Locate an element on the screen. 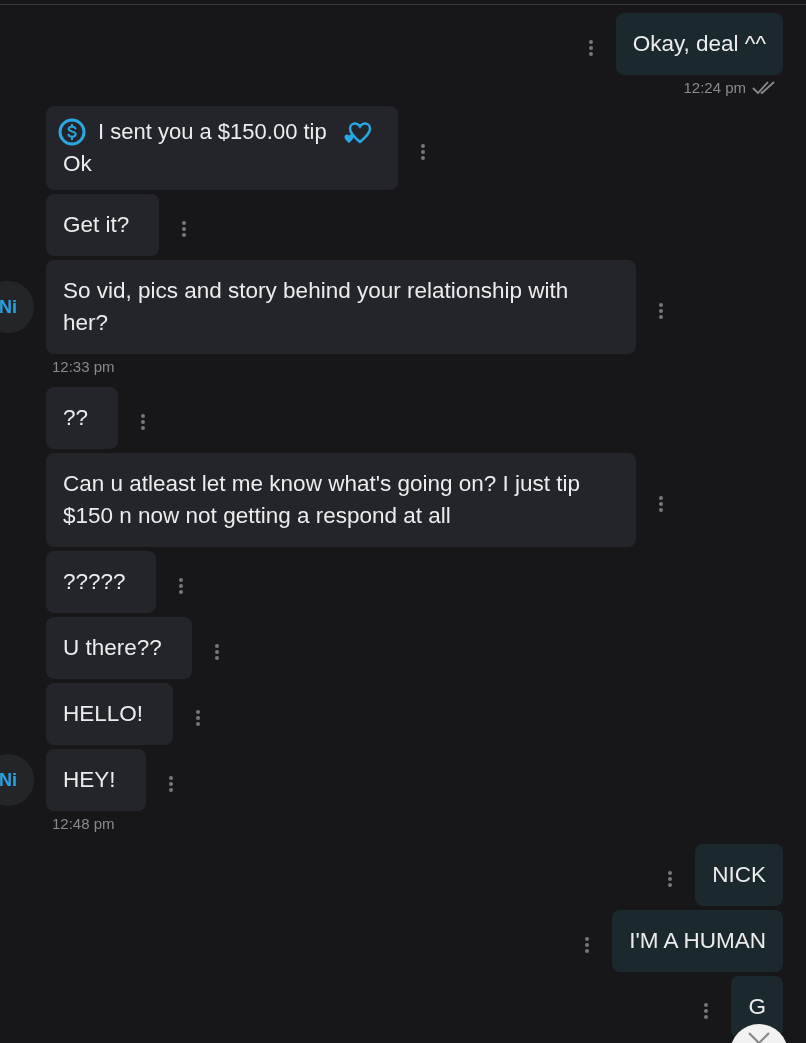 The width and height of the screenshot is (806, 1043). message-text: Ok is located at coordinates (77, 164).